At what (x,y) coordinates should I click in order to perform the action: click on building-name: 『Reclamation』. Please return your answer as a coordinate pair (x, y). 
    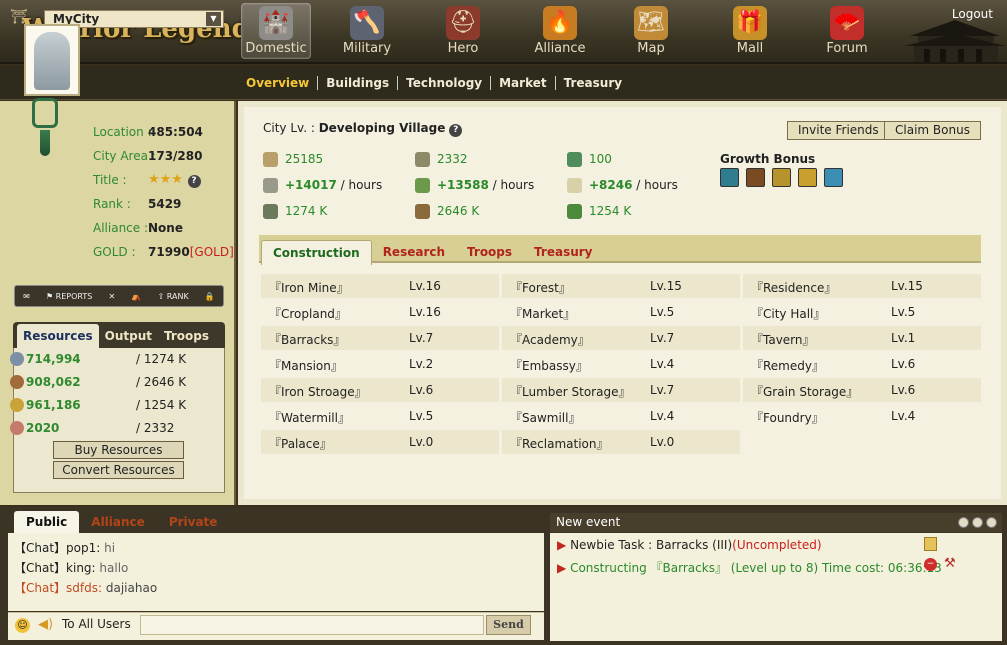
    Looking at the image, I should click on (559, 443).